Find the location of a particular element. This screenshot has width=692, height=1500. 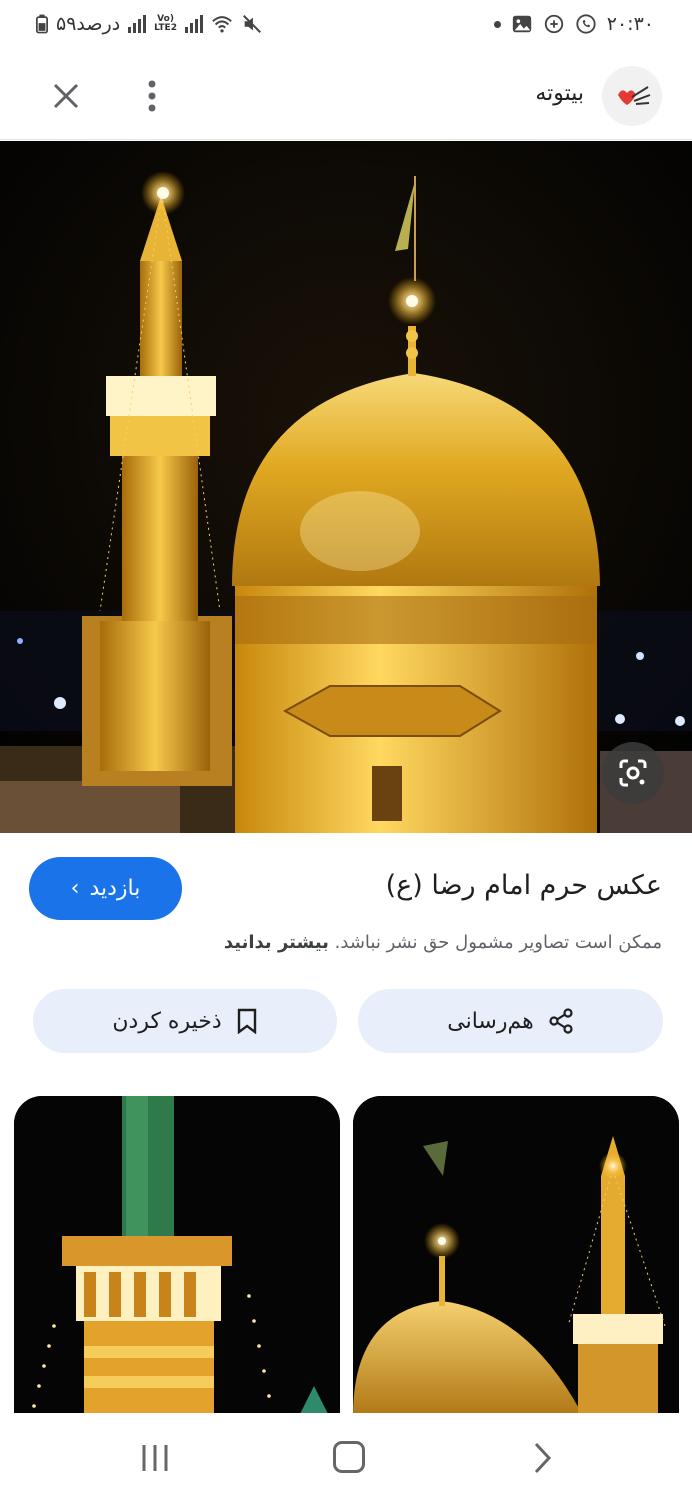

notification-dot-icon is located at coordinates (497, 24).